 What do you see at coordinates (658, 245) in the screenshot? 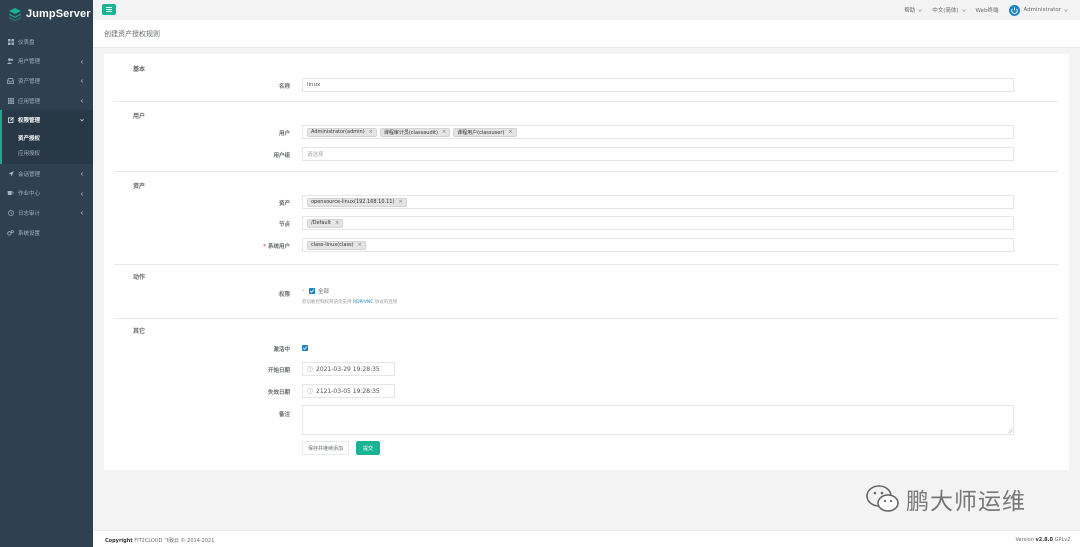
I see `system-users-select: class-linux(class) ×` at bounding box center [658, 245].